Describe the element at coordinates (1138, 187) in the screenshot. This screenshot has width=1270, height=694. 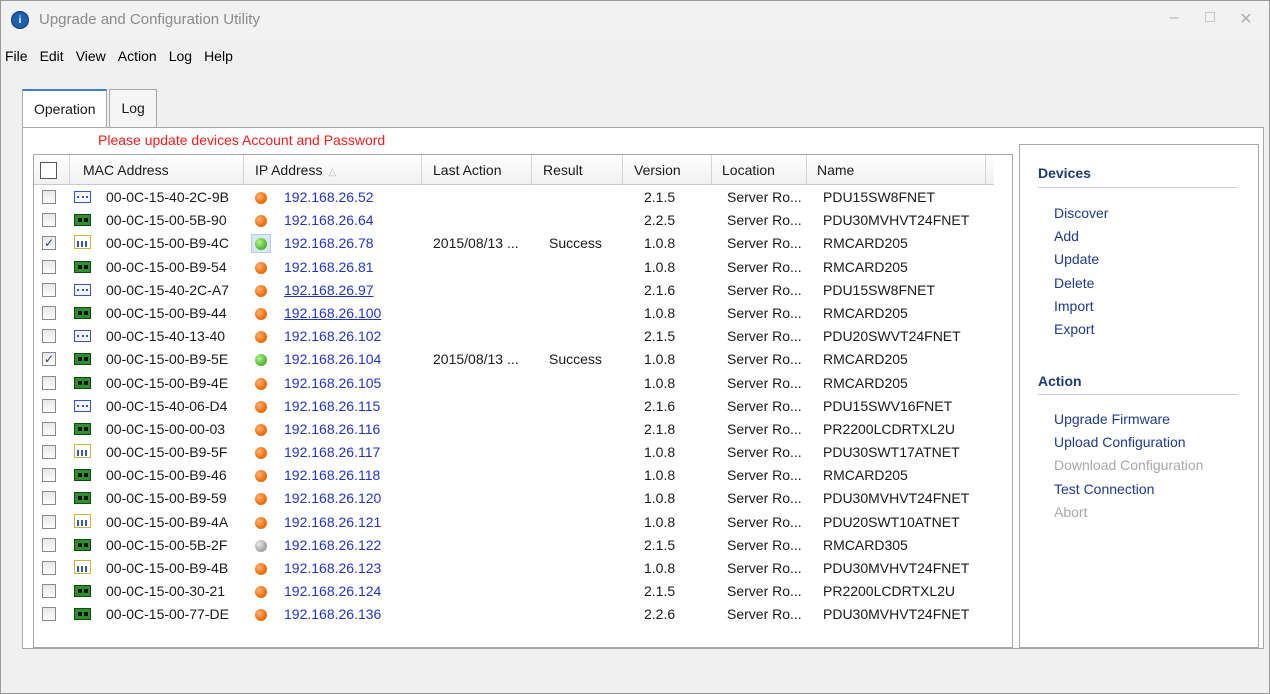
I see `devices-divider` at that location.